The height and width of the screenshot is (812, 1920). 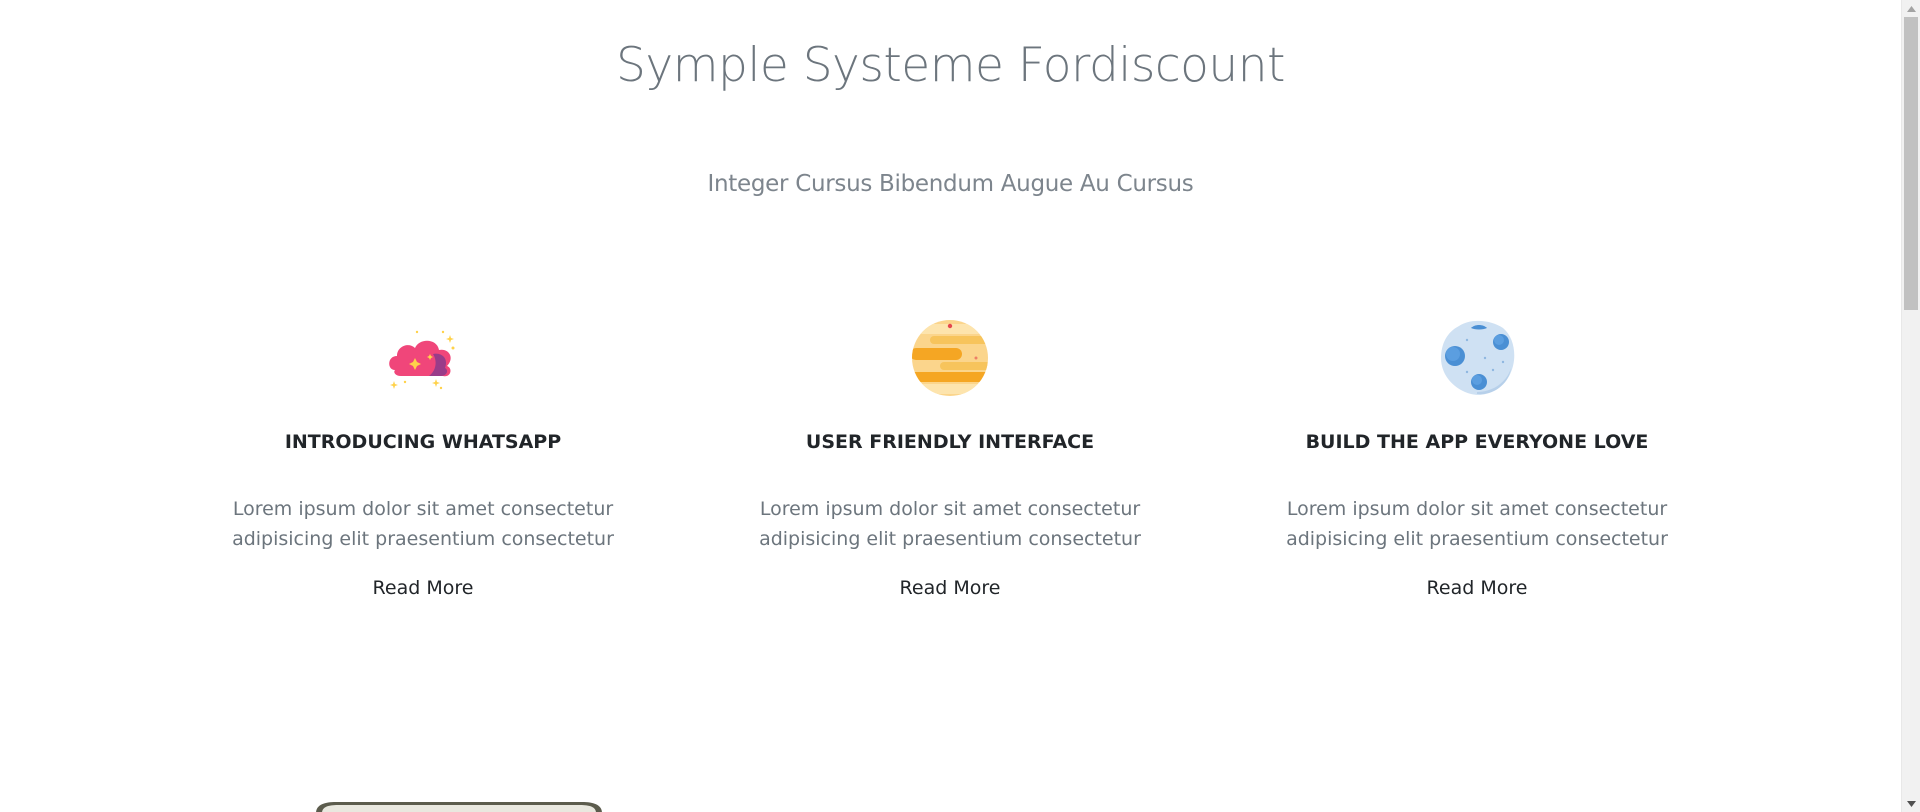 What do you see at coordinates (1911, 163) in the screenshot?
I see `scrollbar-thumb` at bounding box center [1911, 163].